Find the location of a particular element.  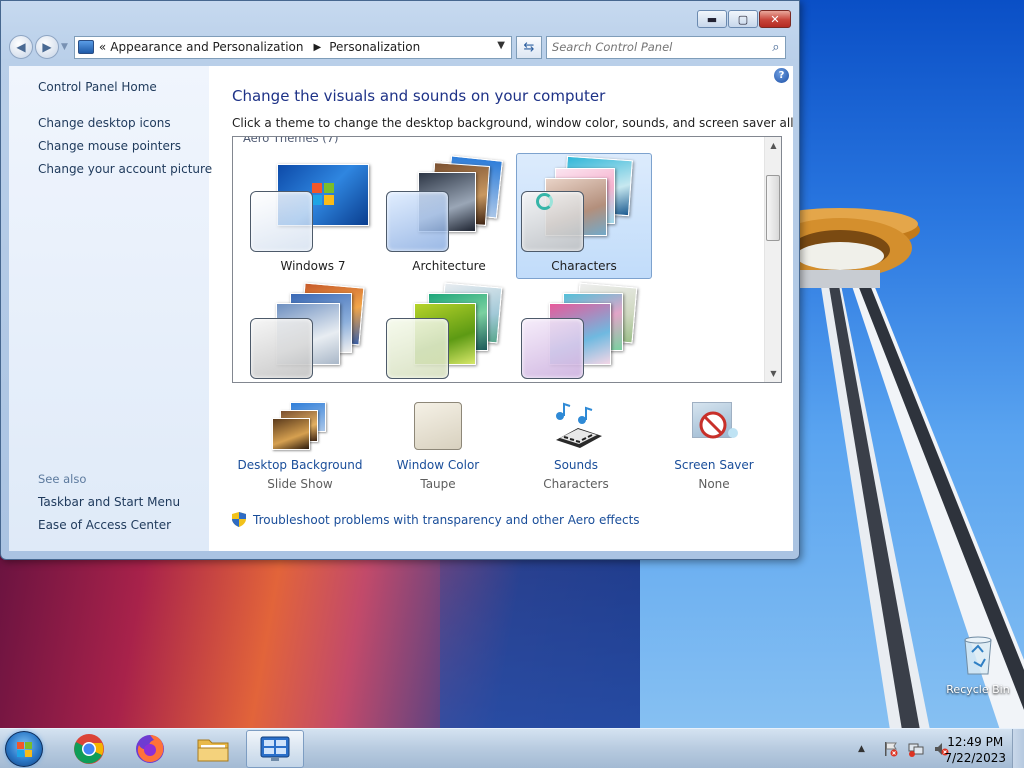

recycle-bin-label: Recycle Bin is located at coordinates (978, 689).